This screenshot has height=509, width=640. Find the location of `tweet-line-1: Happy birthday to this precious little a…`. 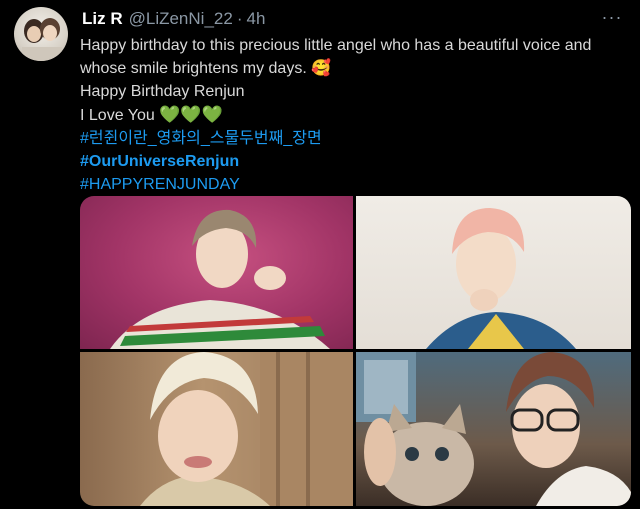

tweet-line-1: Happy birthday to this precious little a… is located at coordinates (336, 45).